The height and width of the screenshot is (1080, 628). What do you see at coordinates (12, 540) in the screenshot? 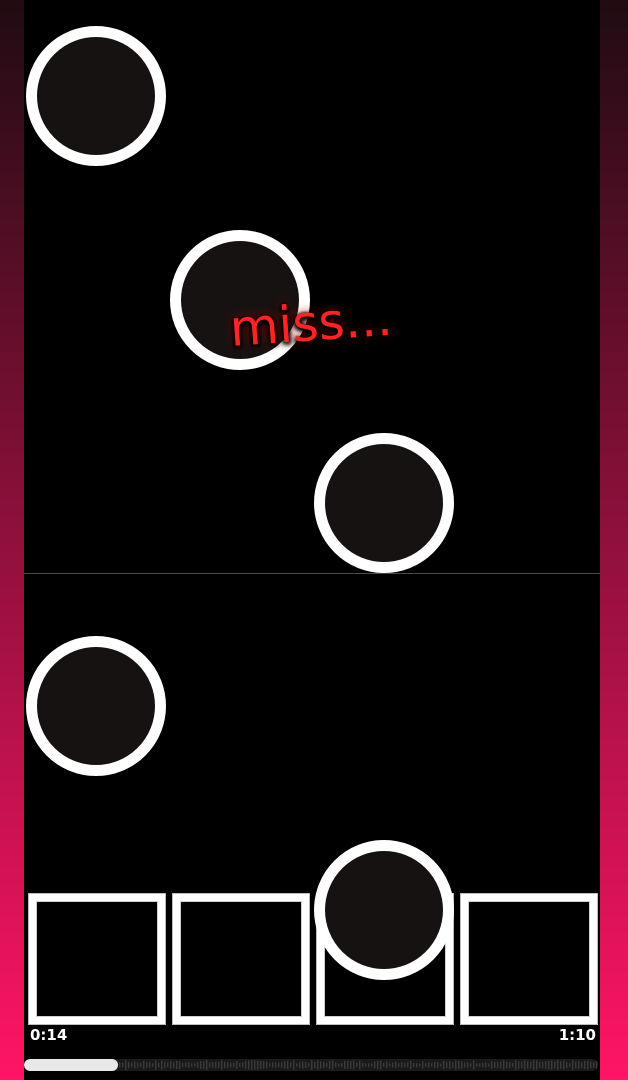
I see `left-side-gradient-bar` at bounding box center [12, 540].